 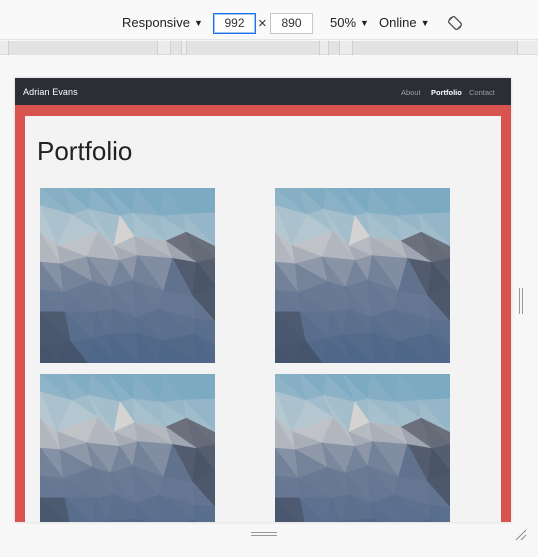 I want to click on device-select: Responsive ▼, so click(x=162, y=23).